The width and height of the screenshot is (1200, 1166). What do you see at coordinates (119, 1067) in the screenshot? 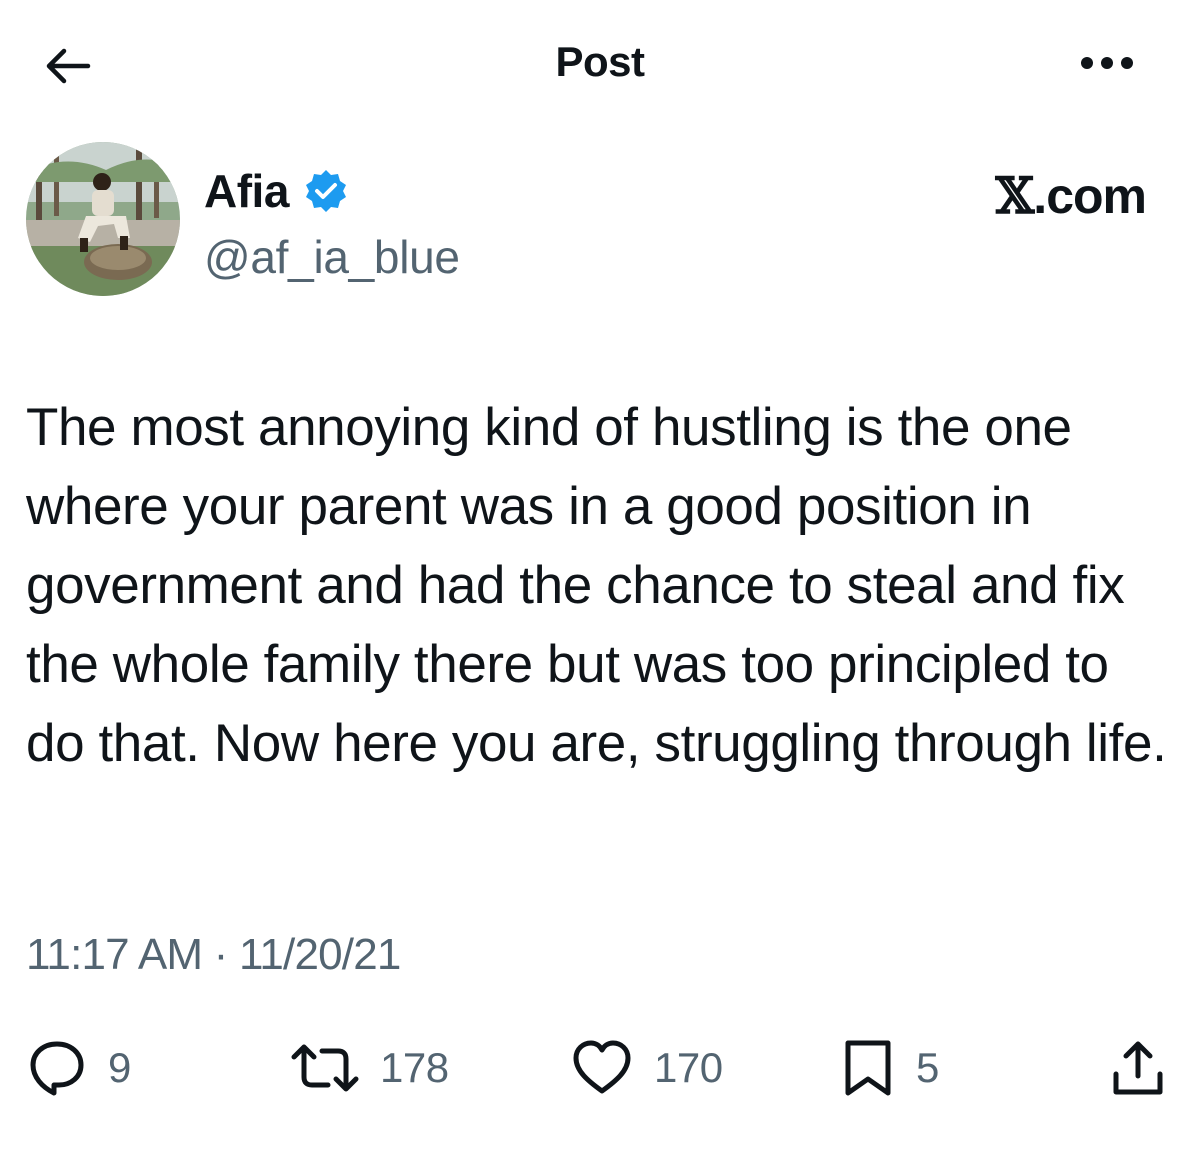
I see `reply-count: 9` at bounding box center [119, 1067].